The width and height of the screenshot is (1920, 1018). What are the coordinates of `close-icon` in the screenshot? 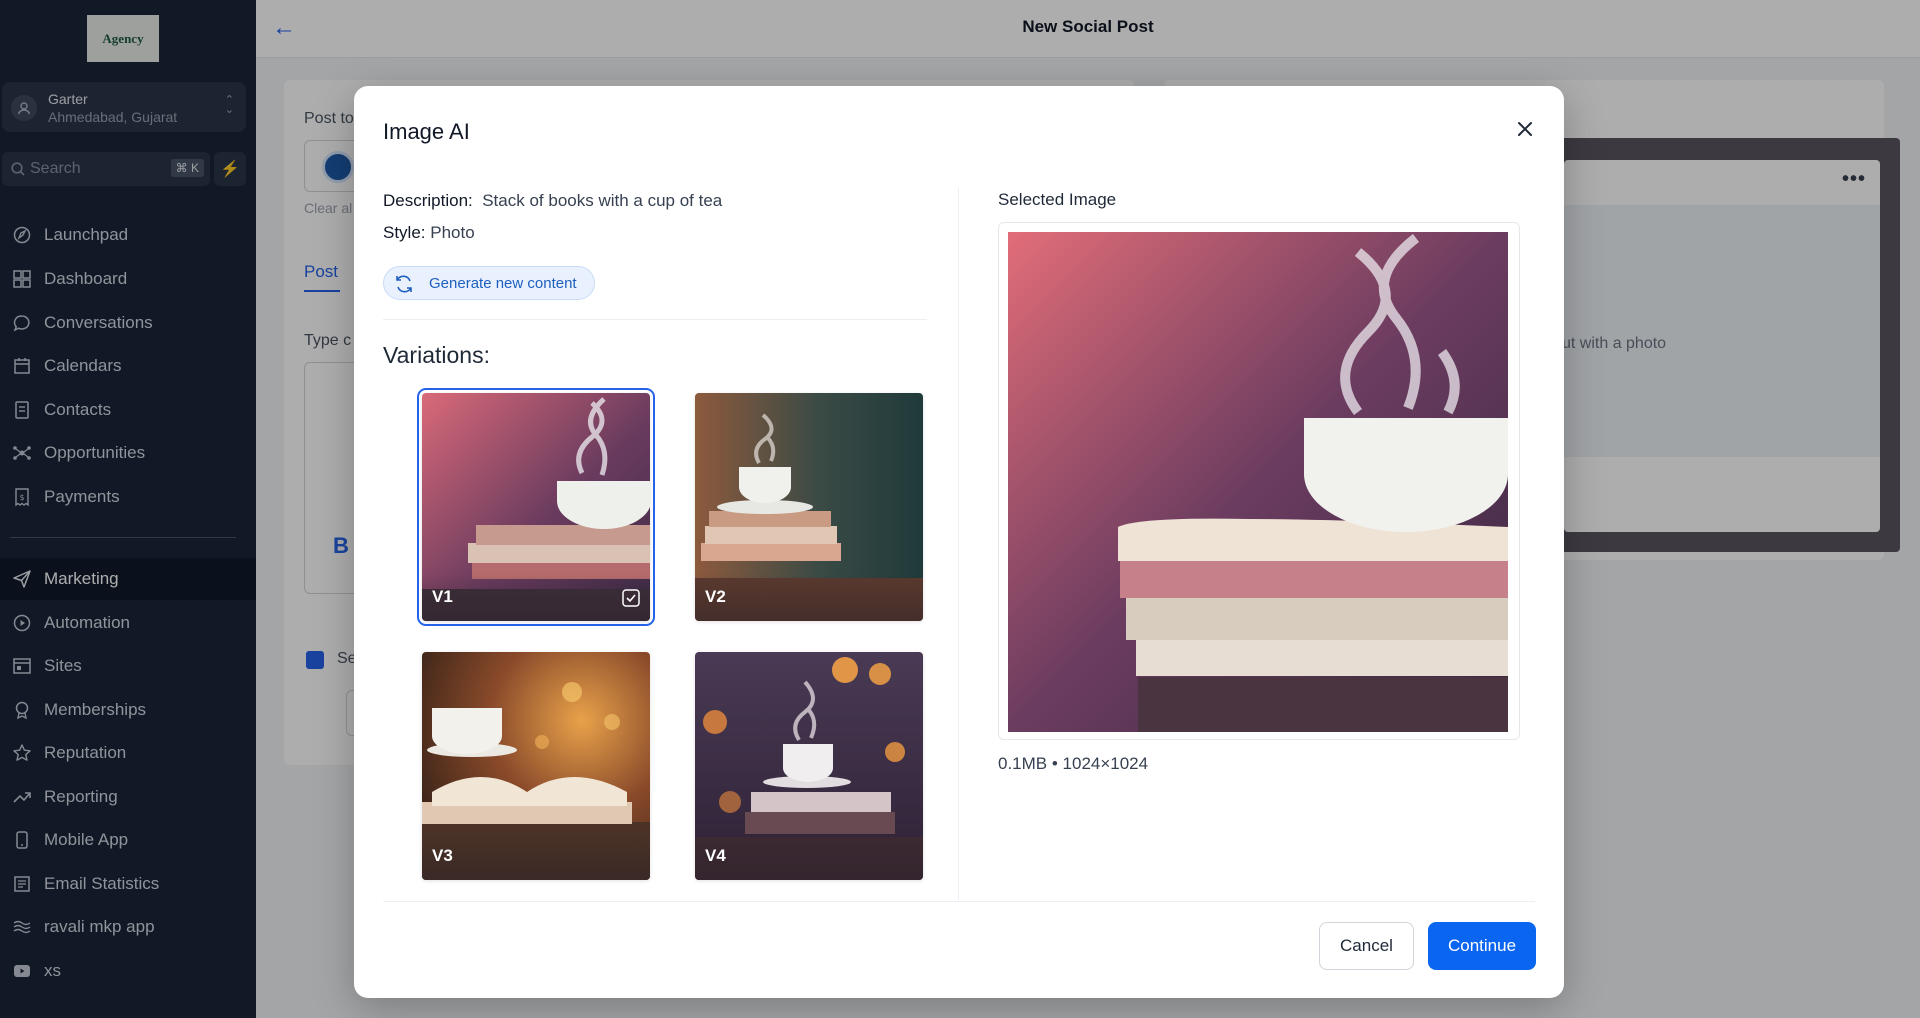 It's located at (1525, 129).